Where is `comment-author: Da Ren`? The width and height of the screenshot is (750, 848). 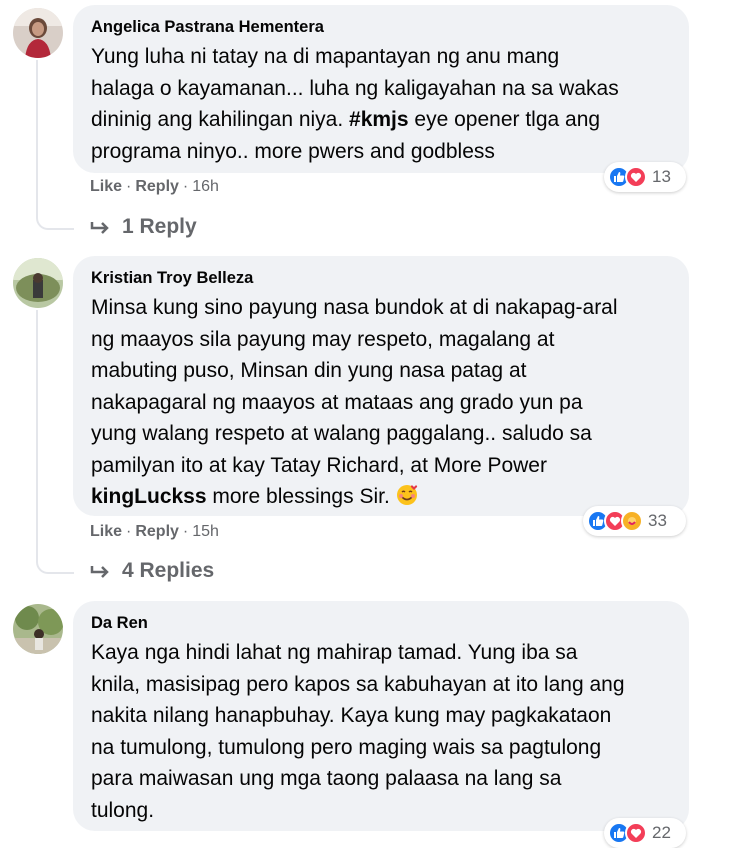
comment-author: Da Ren is located at coordinates (381, 623).